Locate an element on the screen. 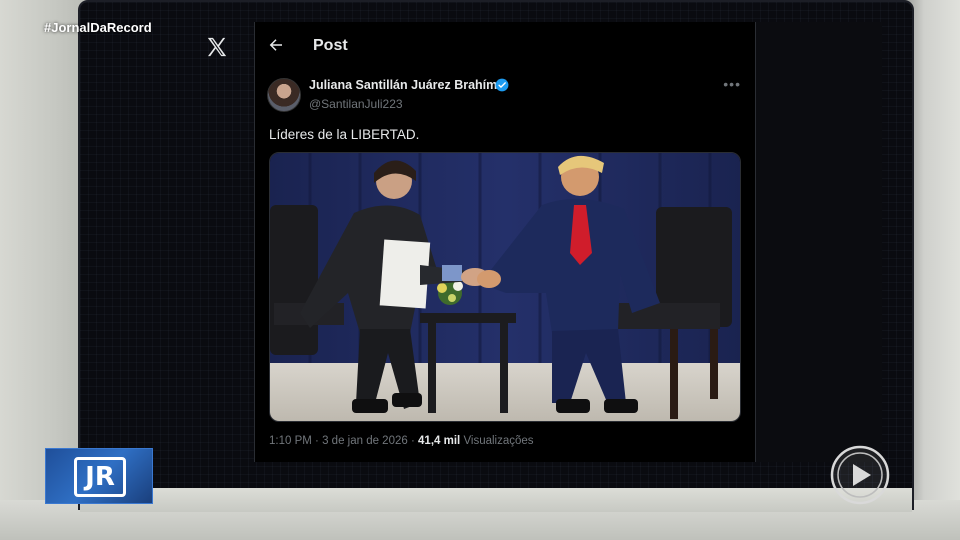  verified-badge-icon is located at coordinates (502, 85).